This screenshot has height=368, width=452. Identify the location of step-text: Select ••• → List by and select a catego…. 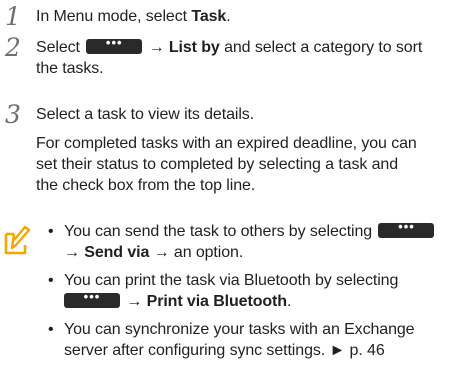
(244, 57).